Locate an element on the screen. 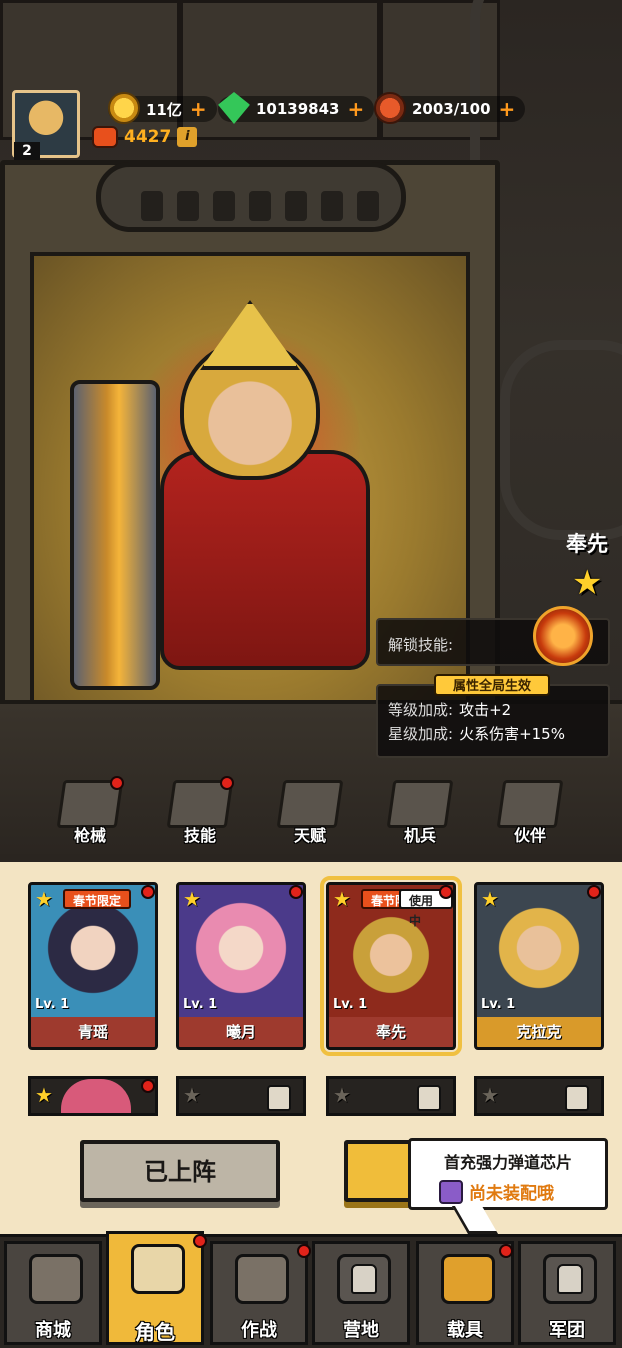  stamina-counter: 2003/100 + is located at coordinates (450, 108).